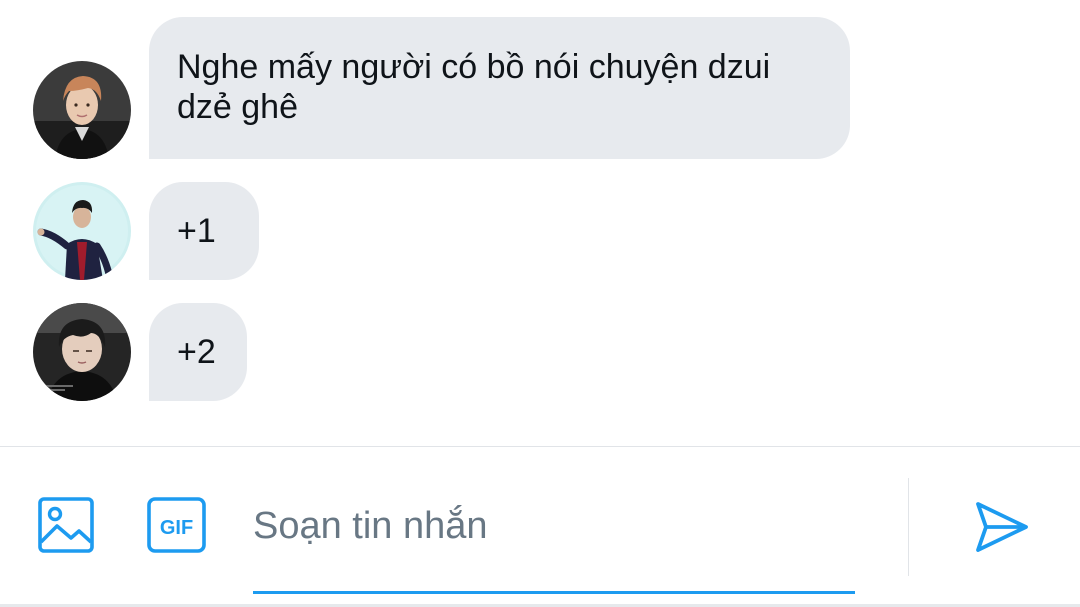 The width and height of the screenshot is (1080, 607). I want to click on message-bubble: +2, so click(198, 352).